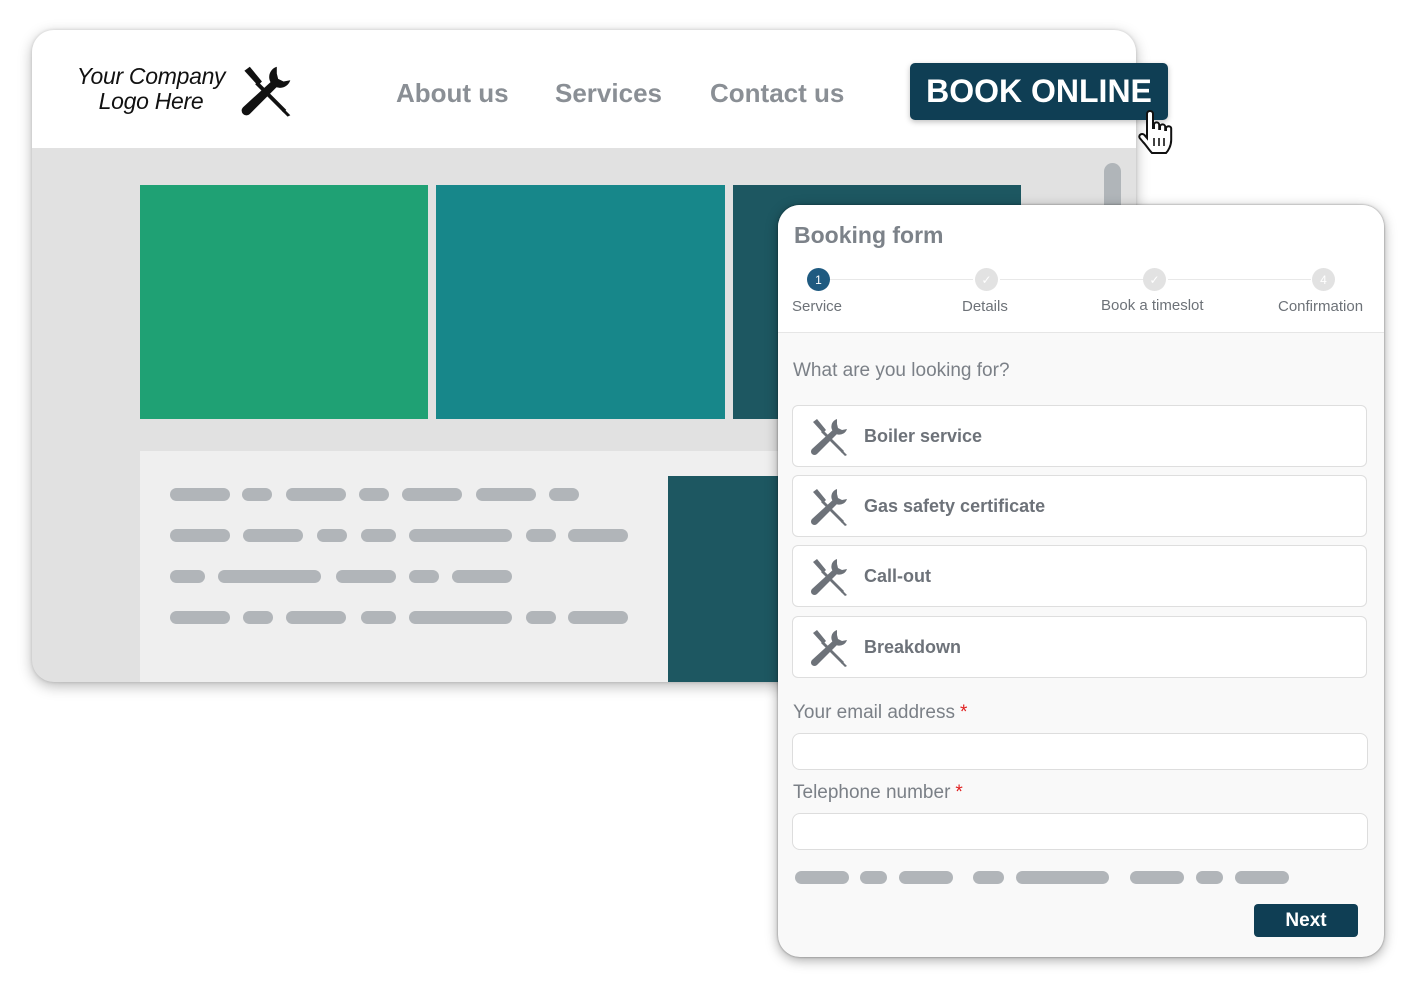 This screenshot has height=993, width=1421. I want to click on option-label: Breakdown, so click(913, 647).